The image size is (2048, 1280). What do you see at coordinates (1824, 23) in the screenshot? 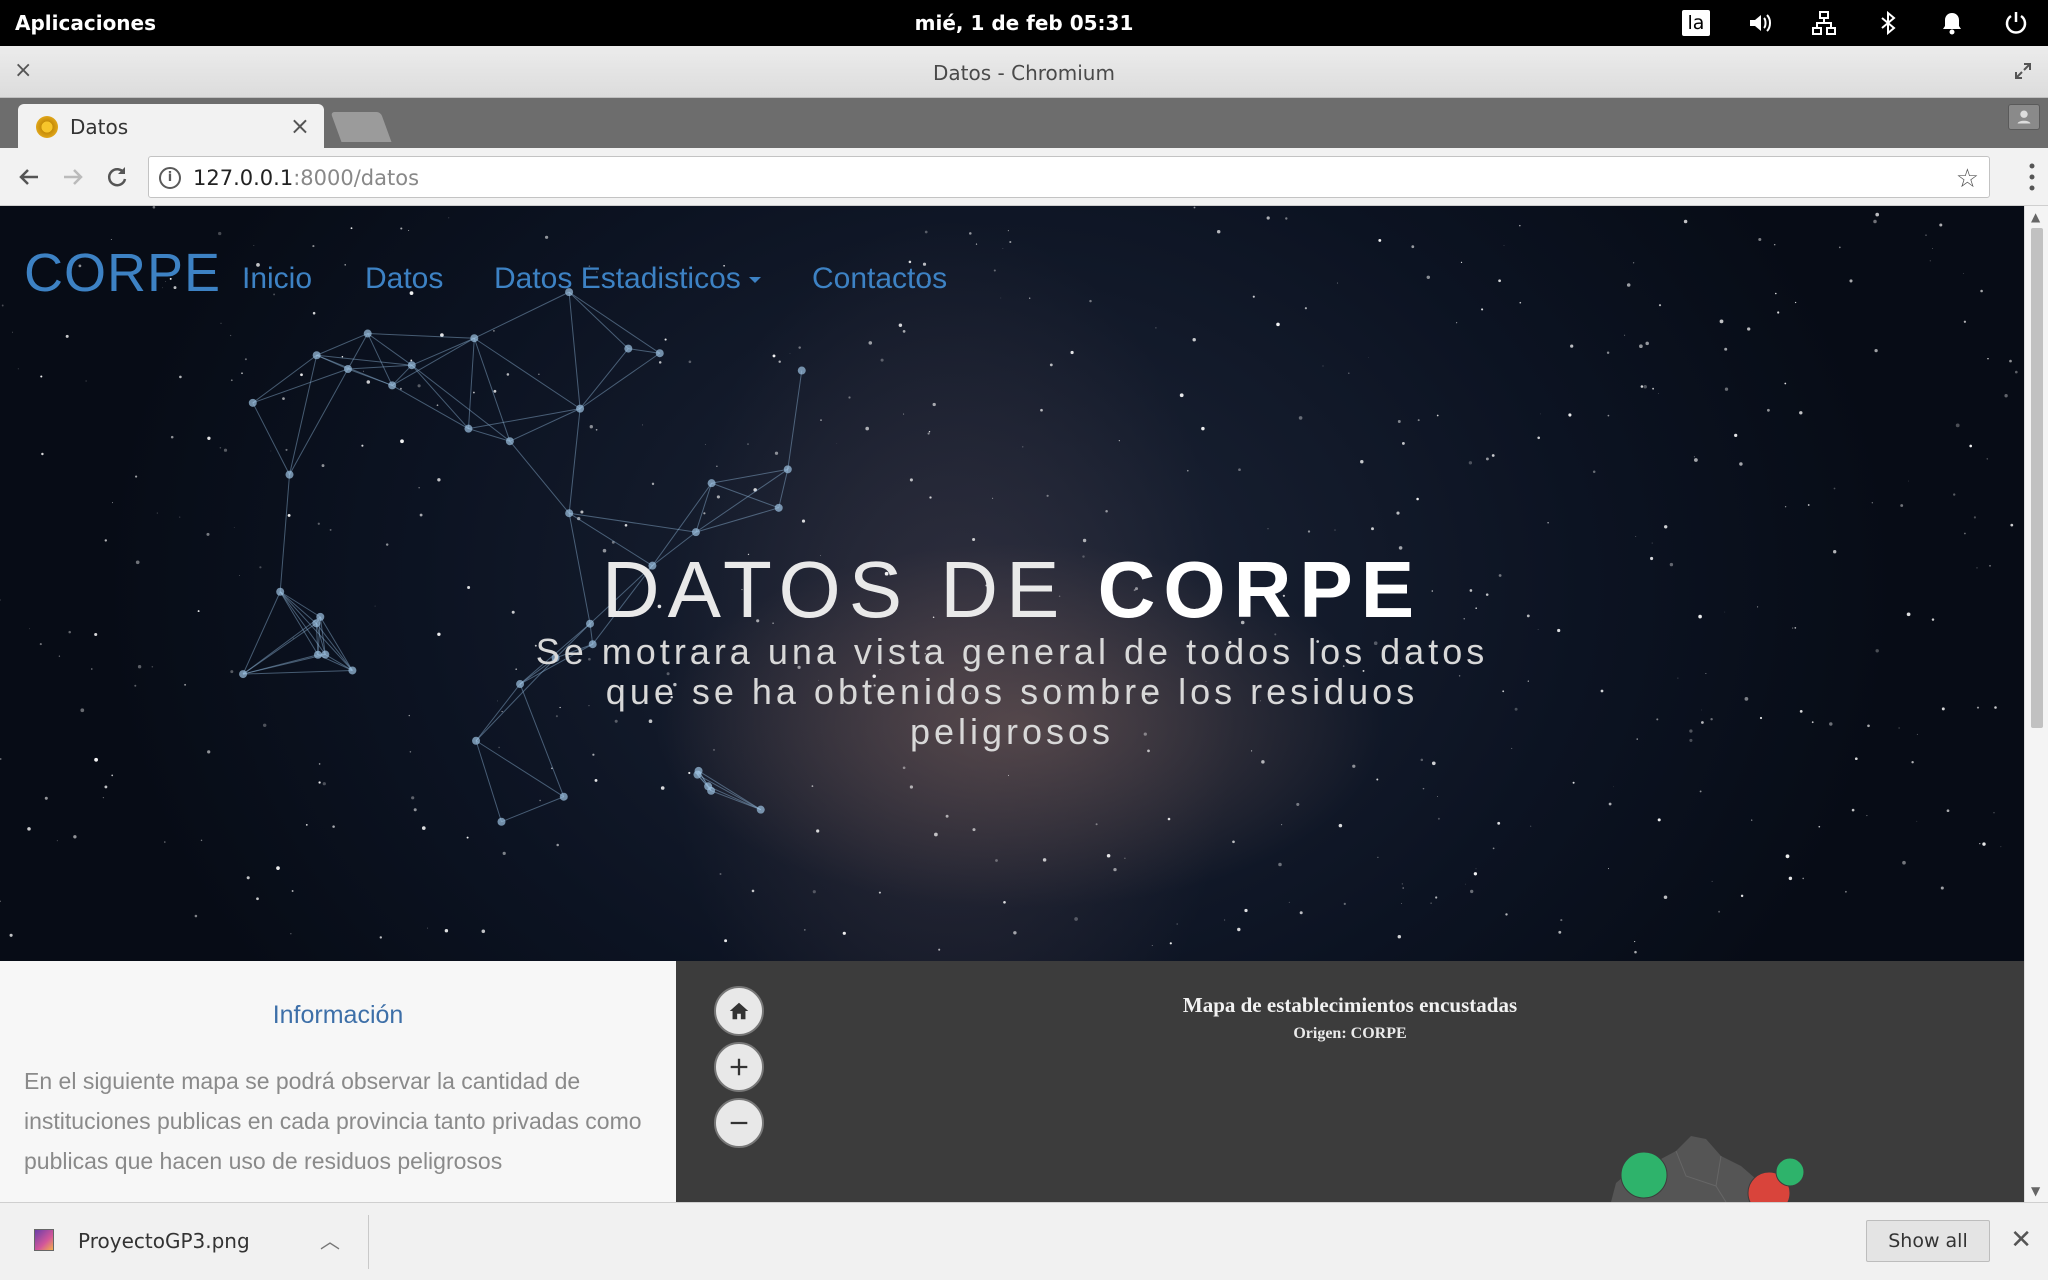
I see `network-icon` at bounding box center [1824, 23].